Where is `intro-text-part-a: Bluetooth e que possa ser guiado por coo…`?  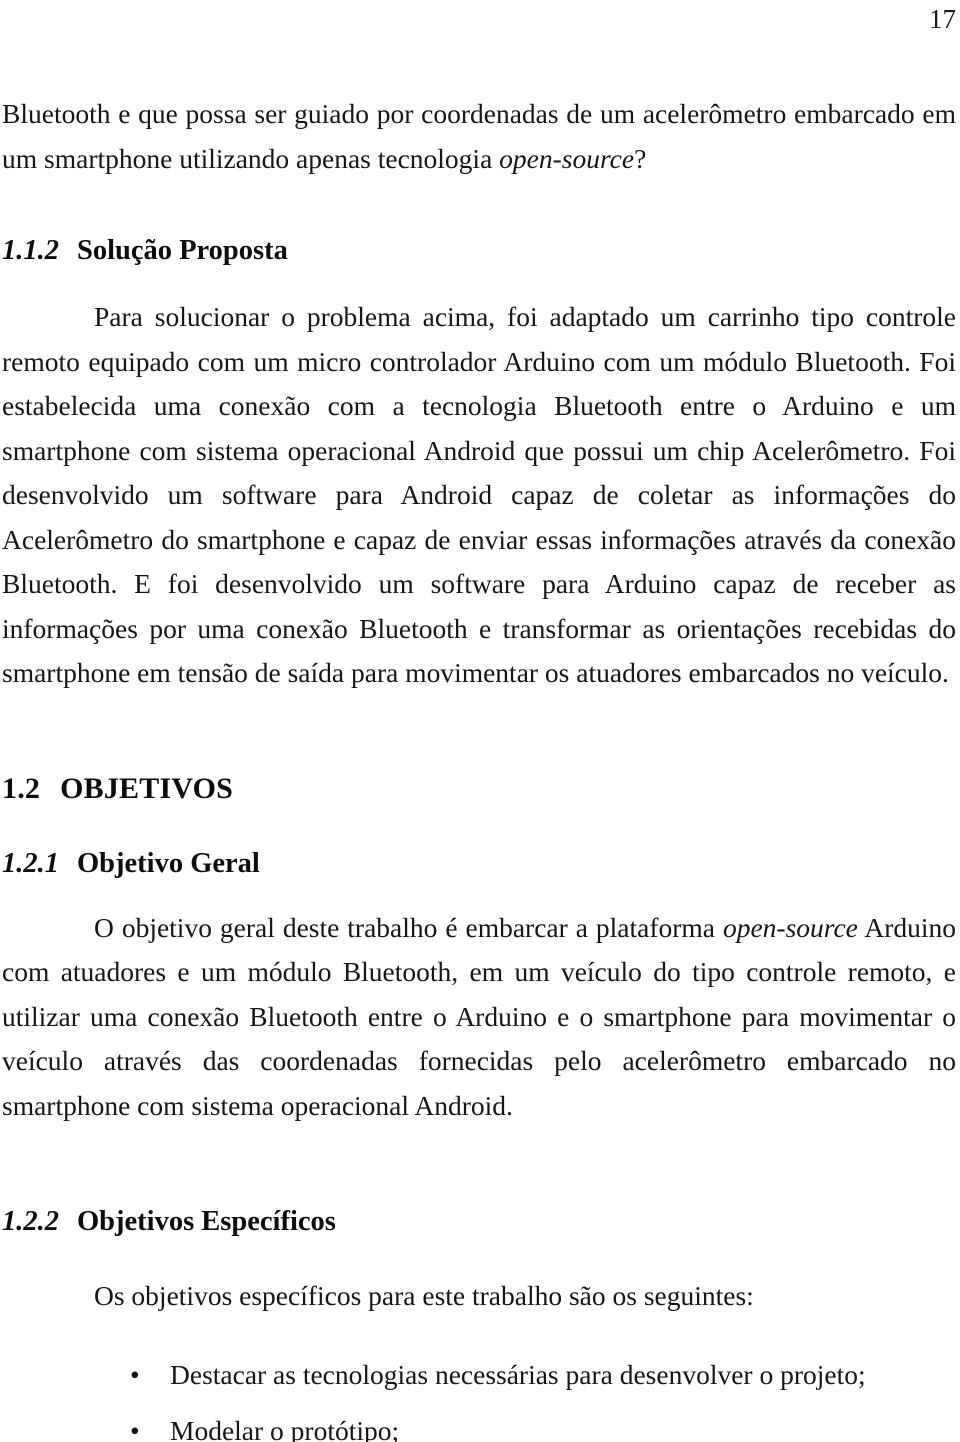 intro-text-part-a: Bluetooth e que possa ser guiado por coo… is located at coordinates (479, 136).